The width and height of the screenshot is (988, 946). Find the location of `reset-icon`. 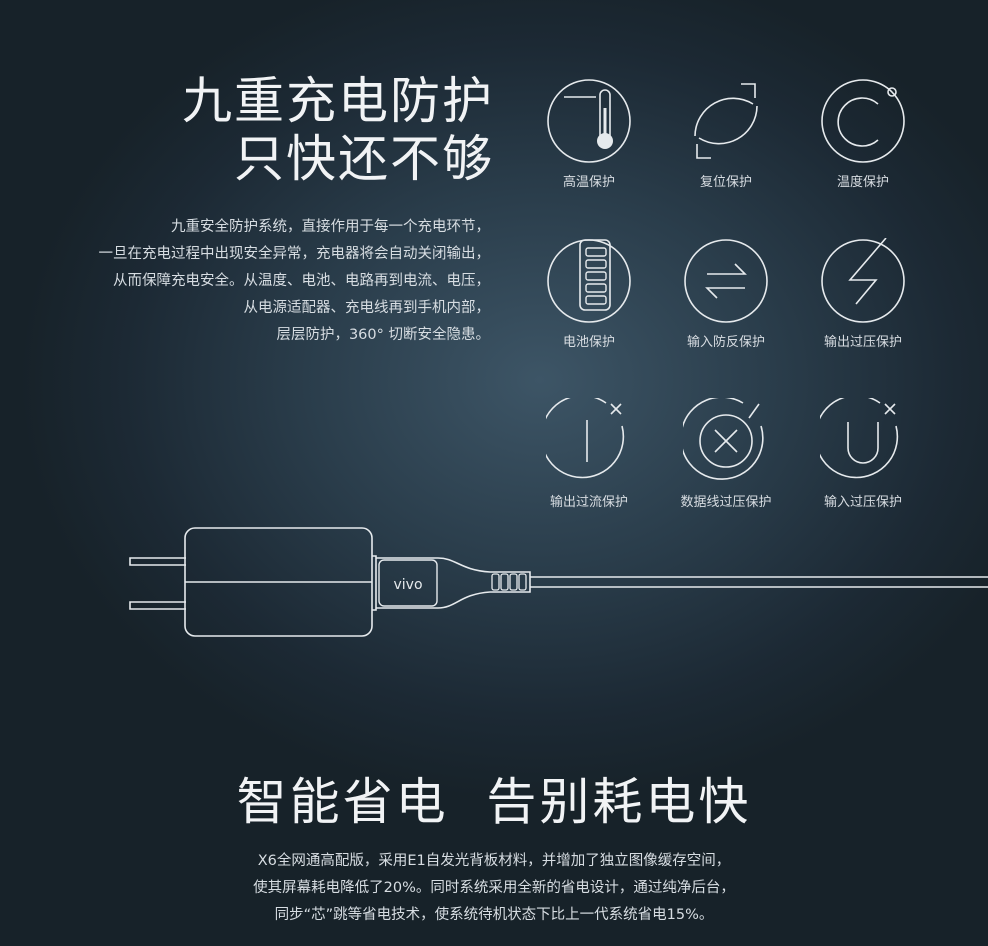

reset-icon is located at coordinates (726, 121).